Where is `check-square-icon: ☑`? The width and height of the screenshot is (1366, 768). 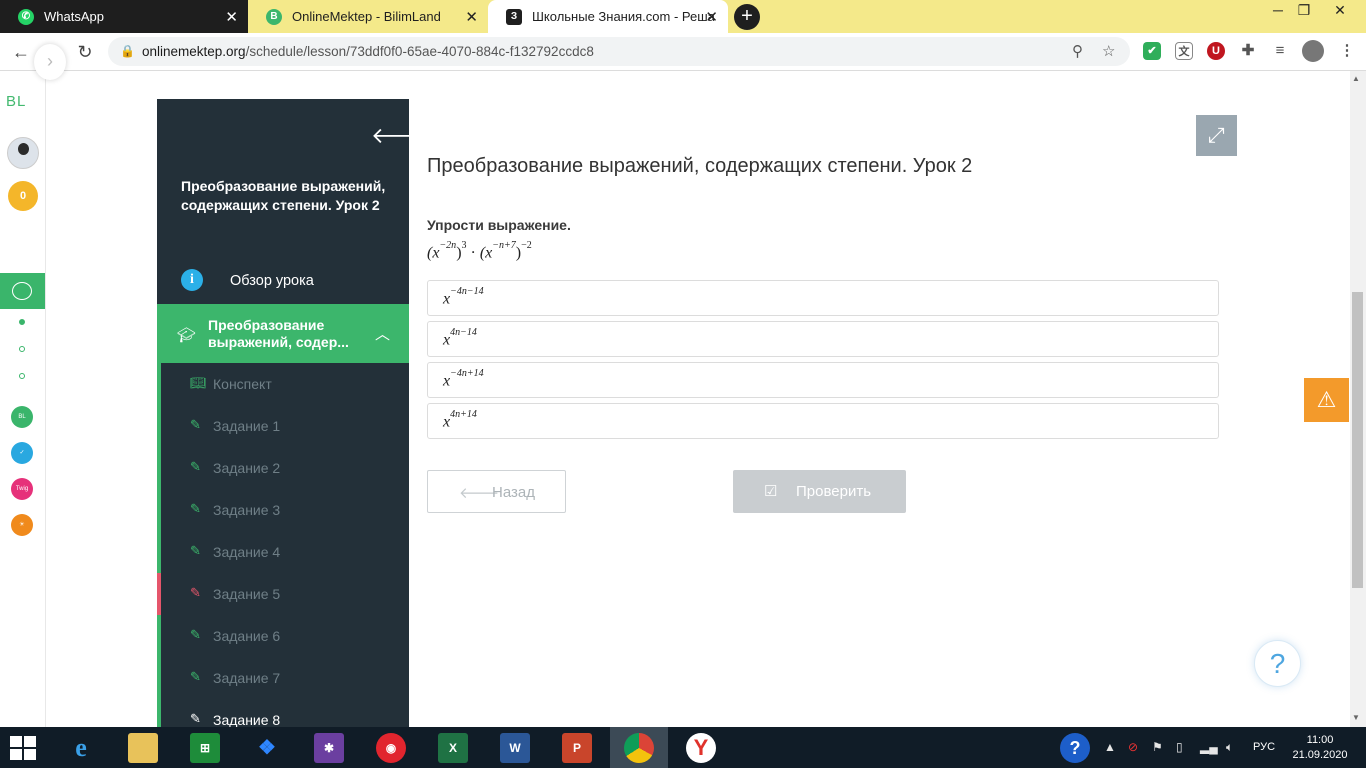 check-square-icon: ☑ is located at coordinates (771, 491).